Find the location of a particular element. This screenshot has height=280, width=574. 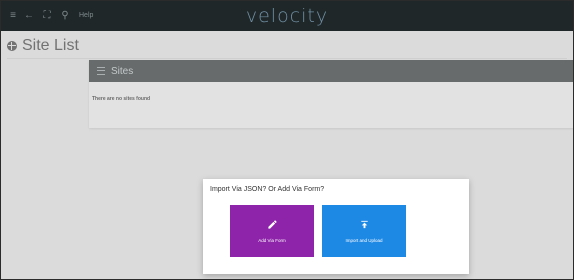

import-and-upload-label: Import and Upload is located at coordinates (364, 240).